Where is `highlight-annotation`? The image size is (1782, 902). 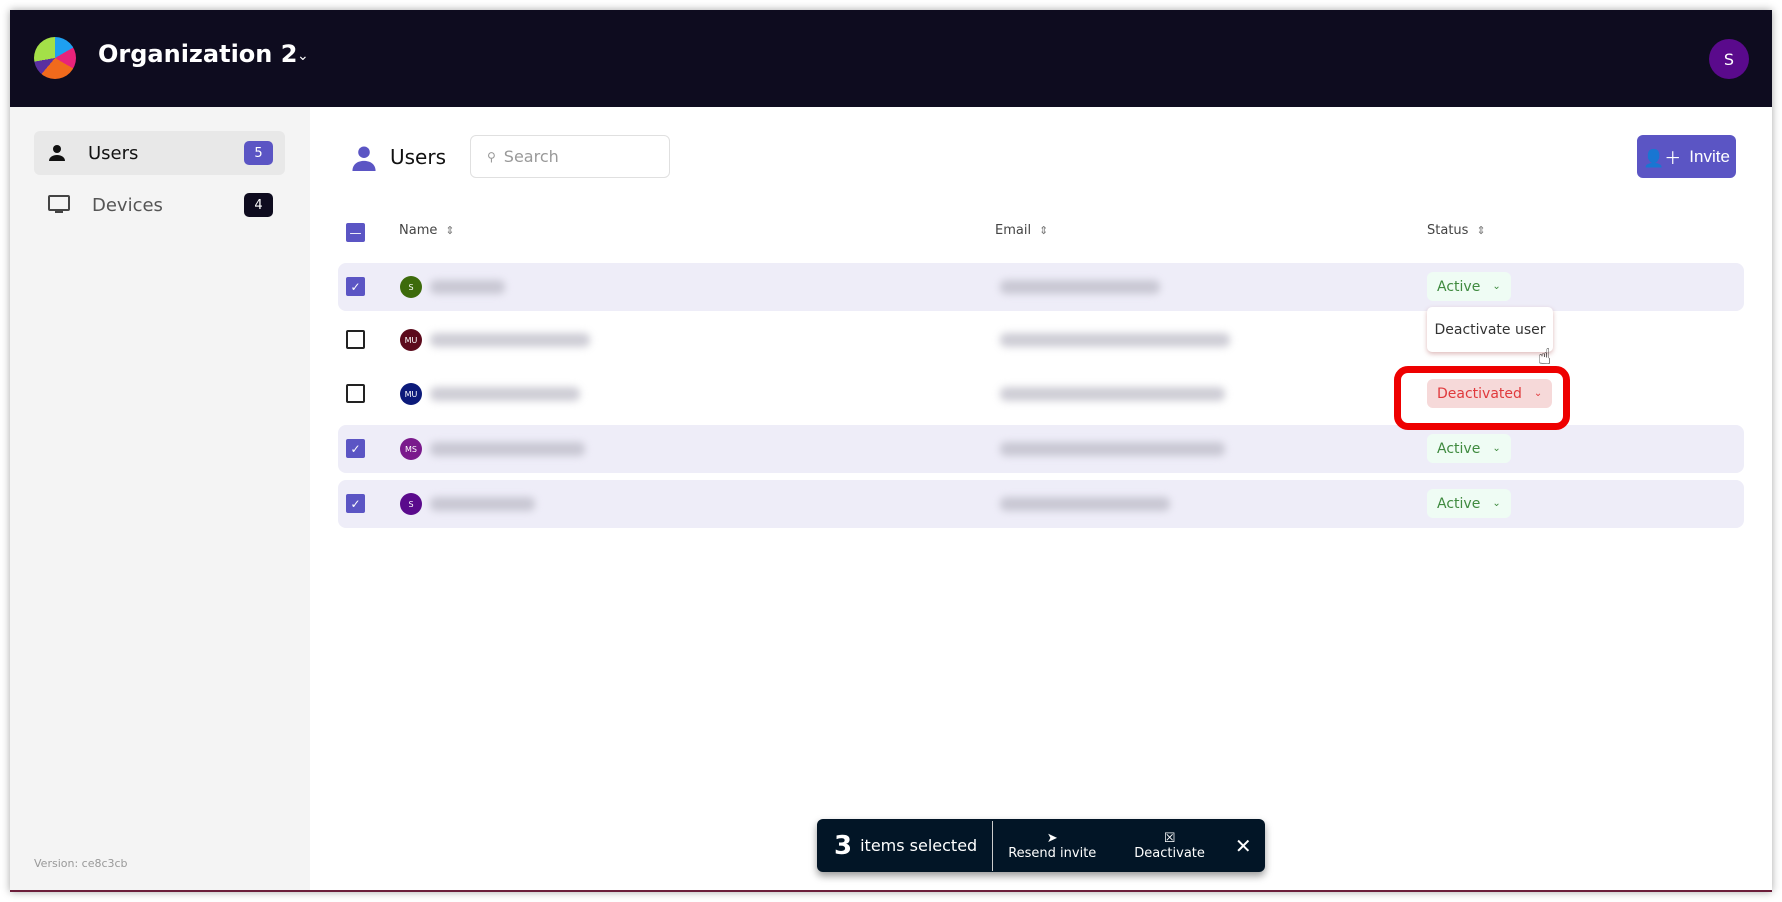
highlight-annotation is located at coordinates (1482, 398).